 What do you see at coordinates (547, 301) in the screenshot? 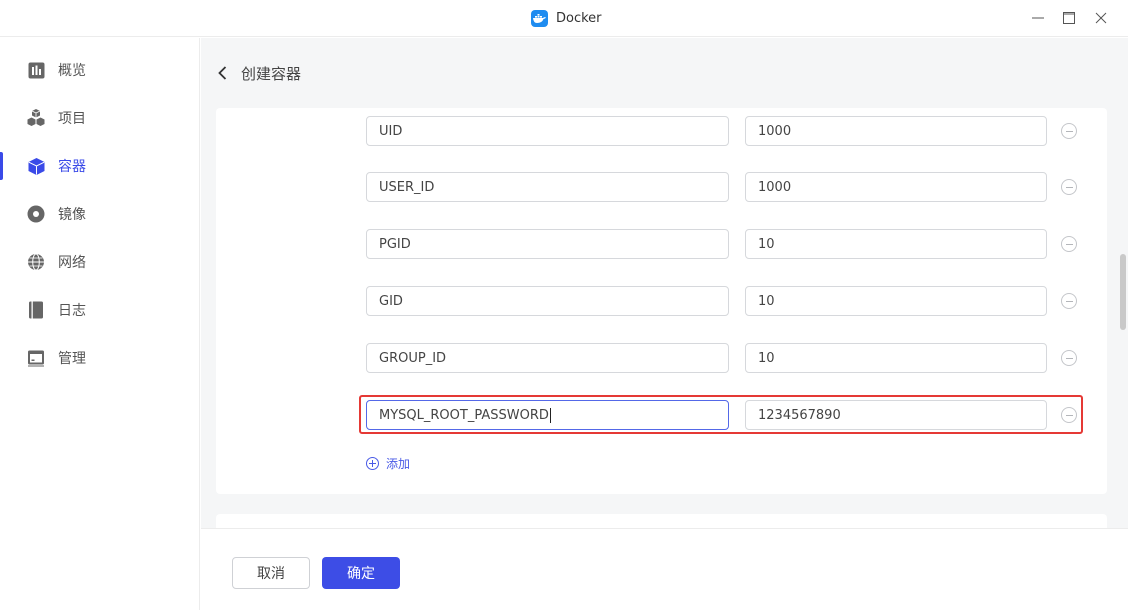
I see `env-key-input: GID` at bounding box center [547, 301].